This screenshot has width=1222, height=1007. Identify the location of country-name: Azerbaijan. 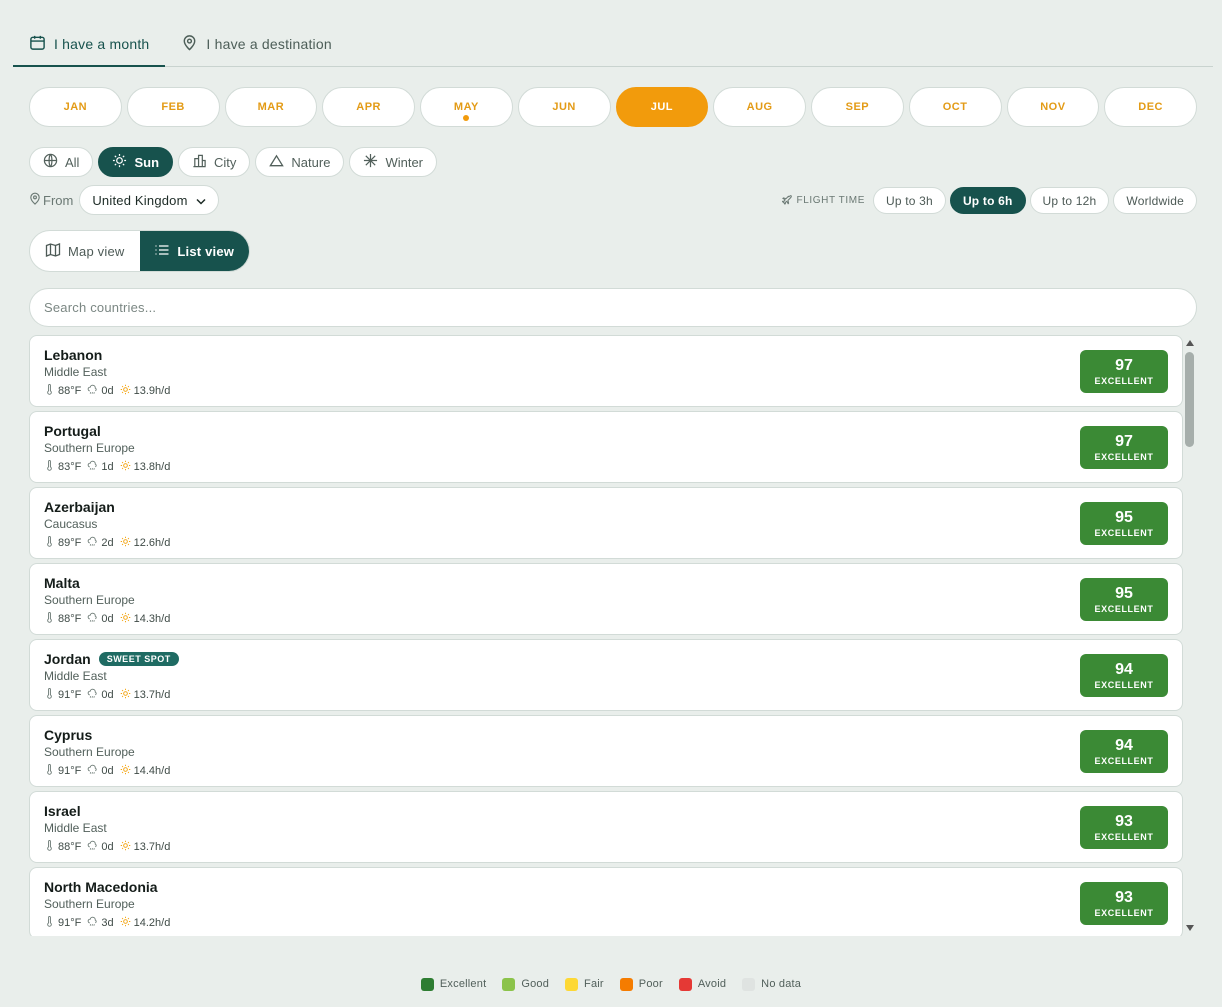
(79, 506).